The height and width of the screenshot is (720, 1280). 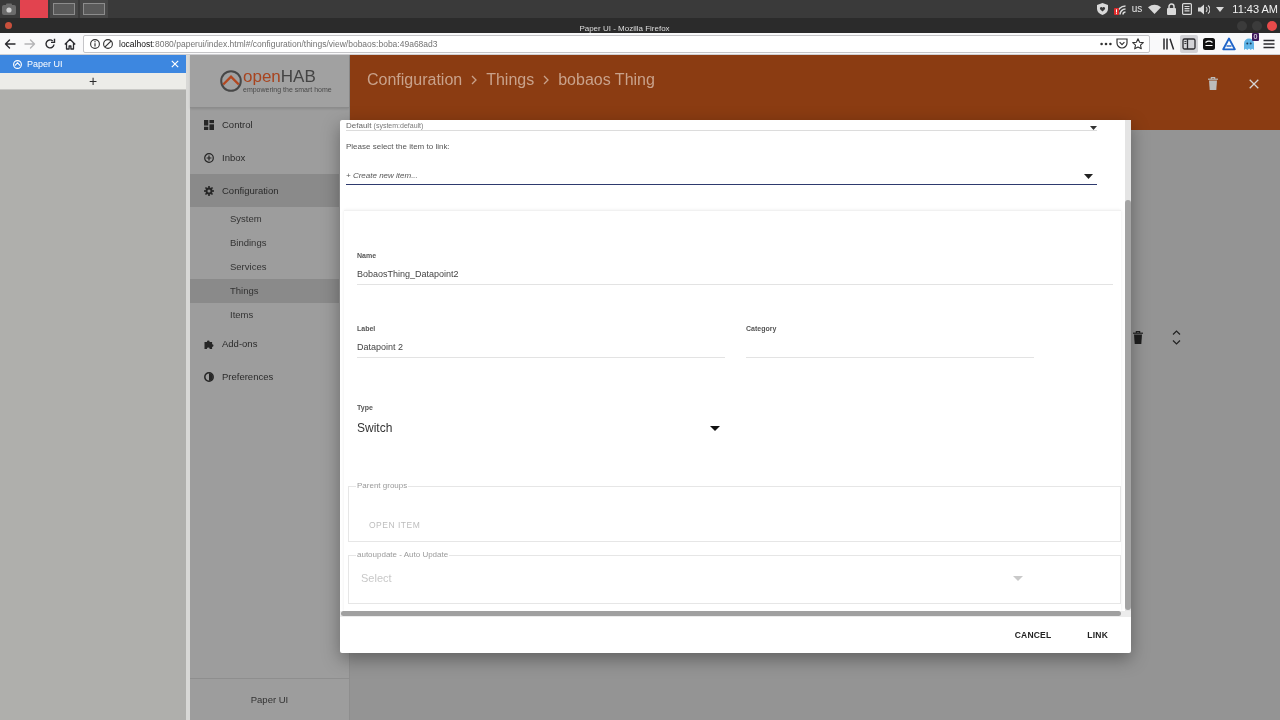 What do you see at coordinates (264, 291) in the screenshot?
I see `nav-subitem: Things` at bounding box center [264, 291].